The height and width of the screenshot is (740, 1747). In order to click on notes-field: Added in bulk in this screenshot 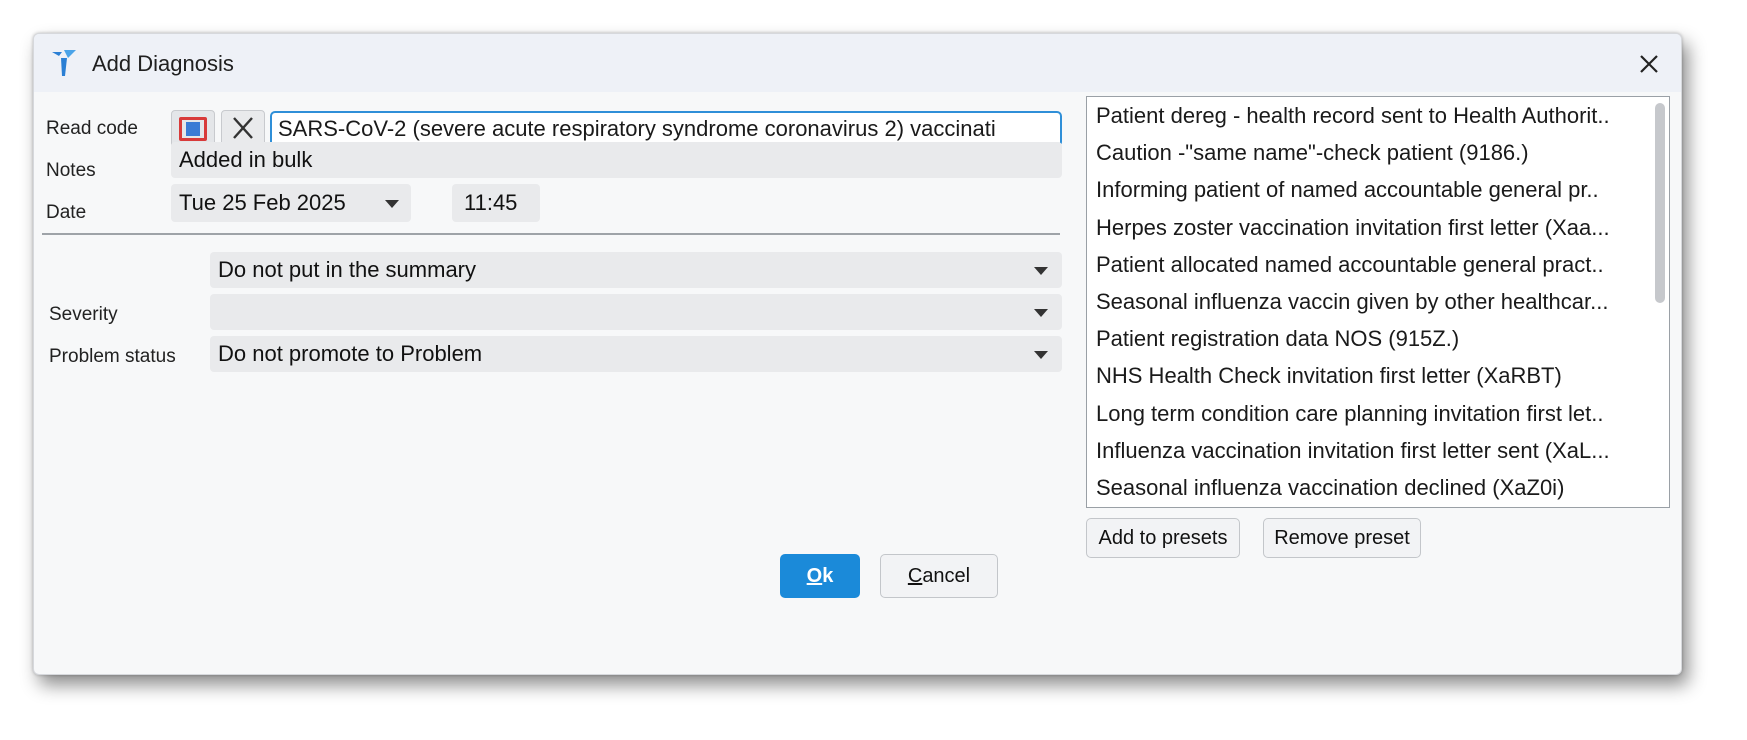, I will do `click(616, 160)`.